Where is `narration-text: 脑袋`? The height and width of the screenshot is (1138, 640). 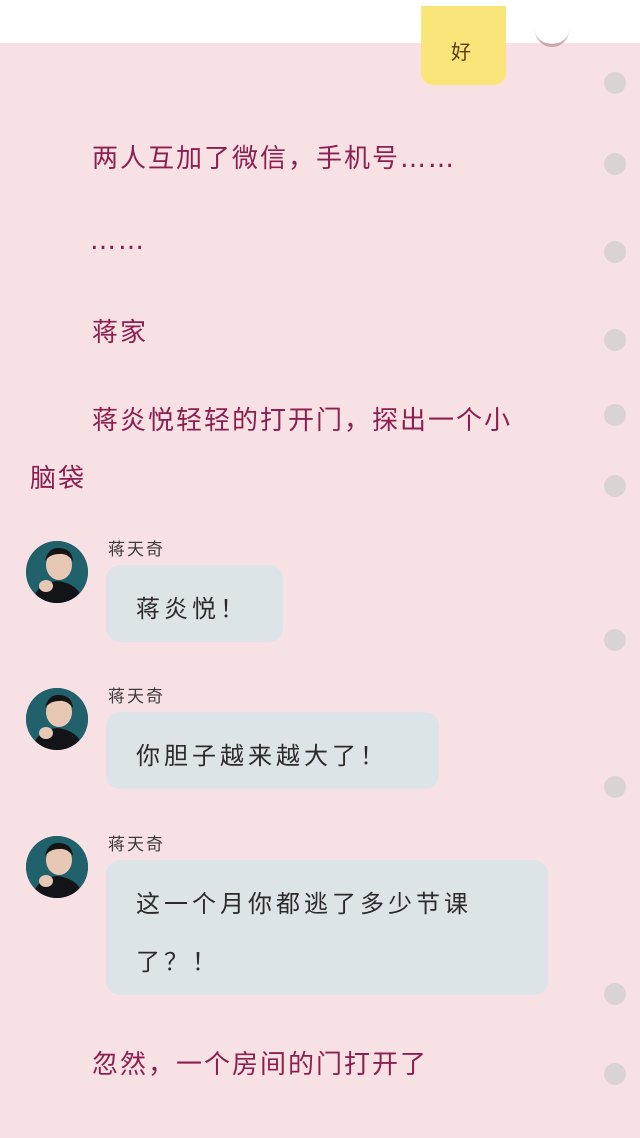
narration-text: 脑袋 is located at coordinates (58, 479).